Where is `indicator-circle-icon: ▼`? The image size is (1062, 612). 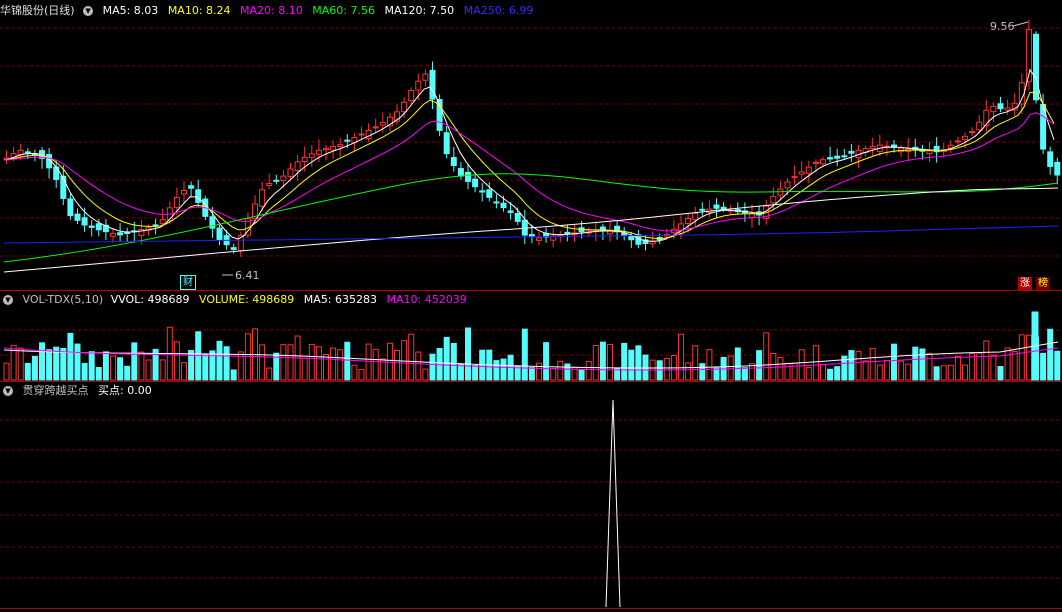
indicator-circle-icon: ▼ is located at coordinates (8, 391).